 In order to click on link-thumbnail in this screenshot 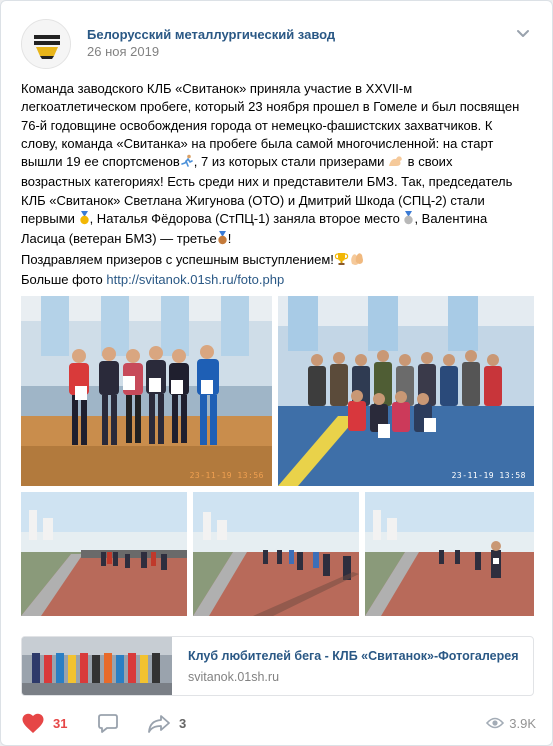, I will do `click(97, 666)`.